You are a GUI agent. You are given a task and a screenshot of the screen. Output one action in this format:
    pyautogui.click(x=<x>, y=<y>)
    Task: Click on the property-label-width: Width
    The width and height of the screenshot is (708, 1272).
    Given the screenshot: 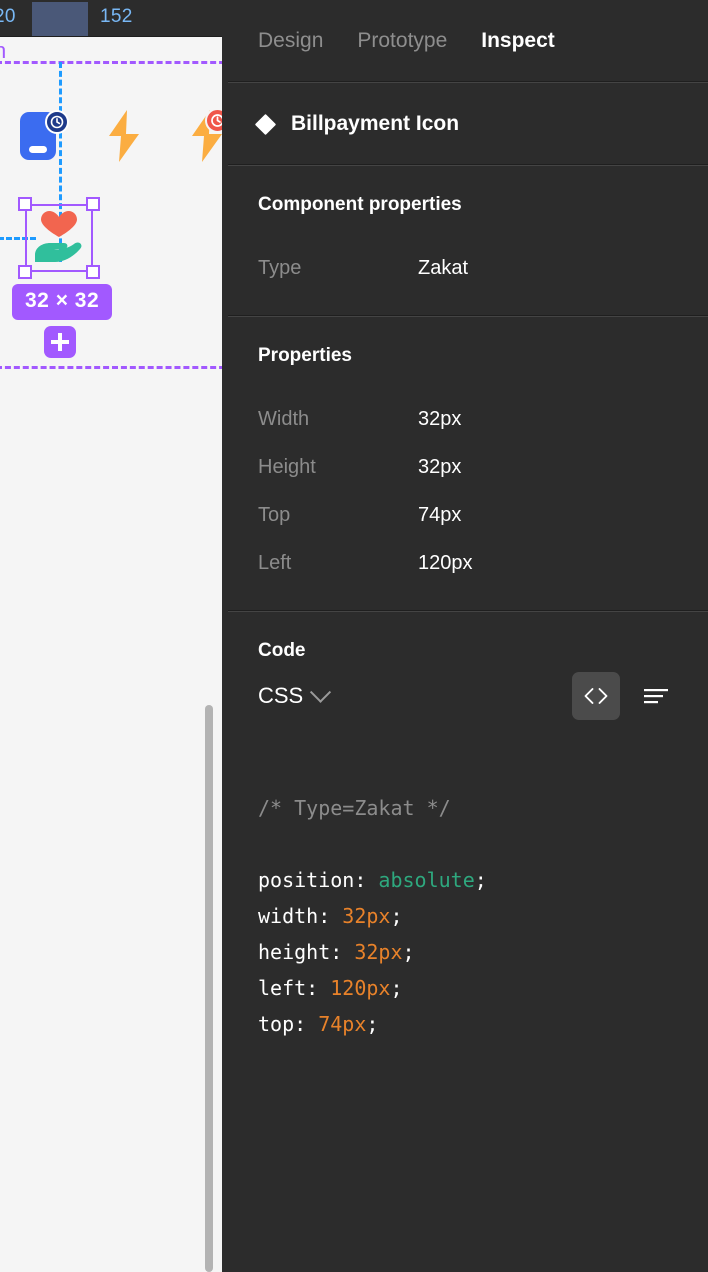 What is the action you would take?
    pyautogui.click(x=284, y=418)
    